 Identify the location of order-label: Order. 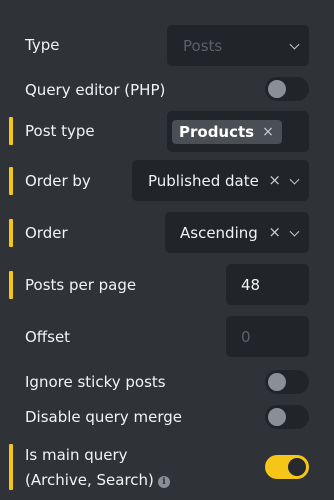
(46, 233).